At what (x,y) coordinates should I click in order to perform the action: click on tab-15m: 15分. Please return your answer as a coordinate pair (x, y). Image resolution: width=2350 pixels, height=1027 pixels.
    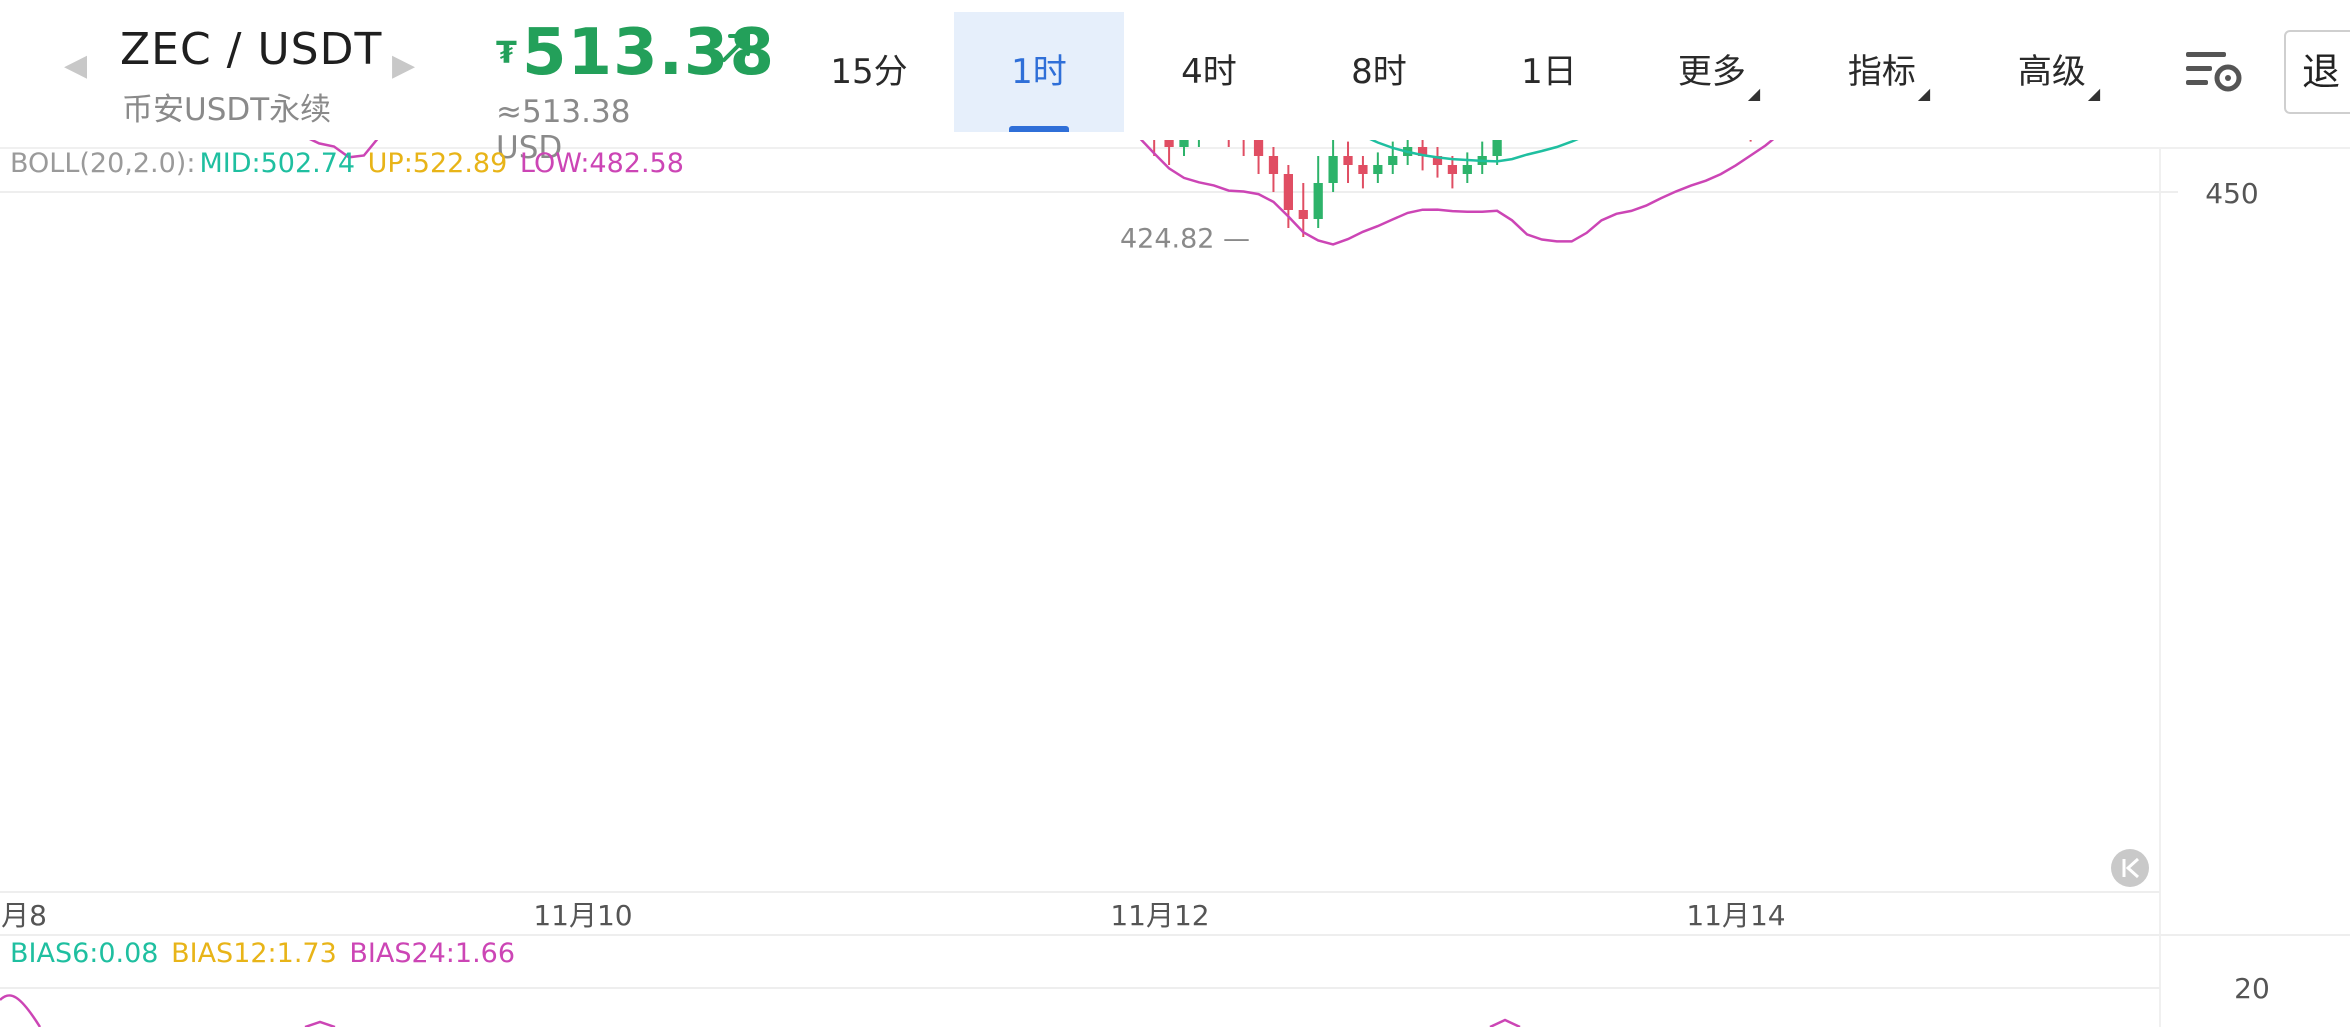
    Looking at the image, I should click on (869, 72).